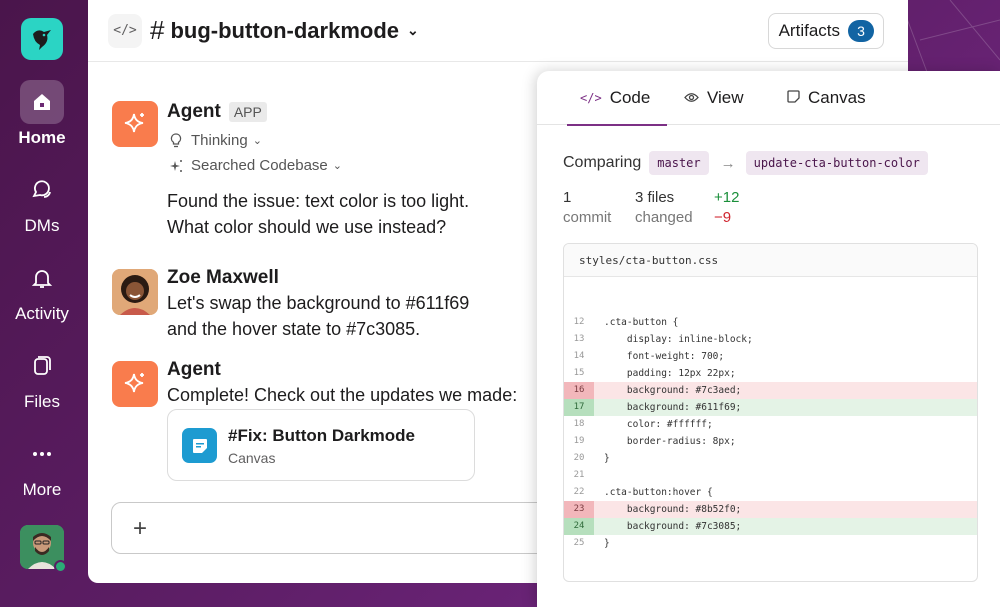  I want to click on line-content: display: inline-block;, so click(678, 339).